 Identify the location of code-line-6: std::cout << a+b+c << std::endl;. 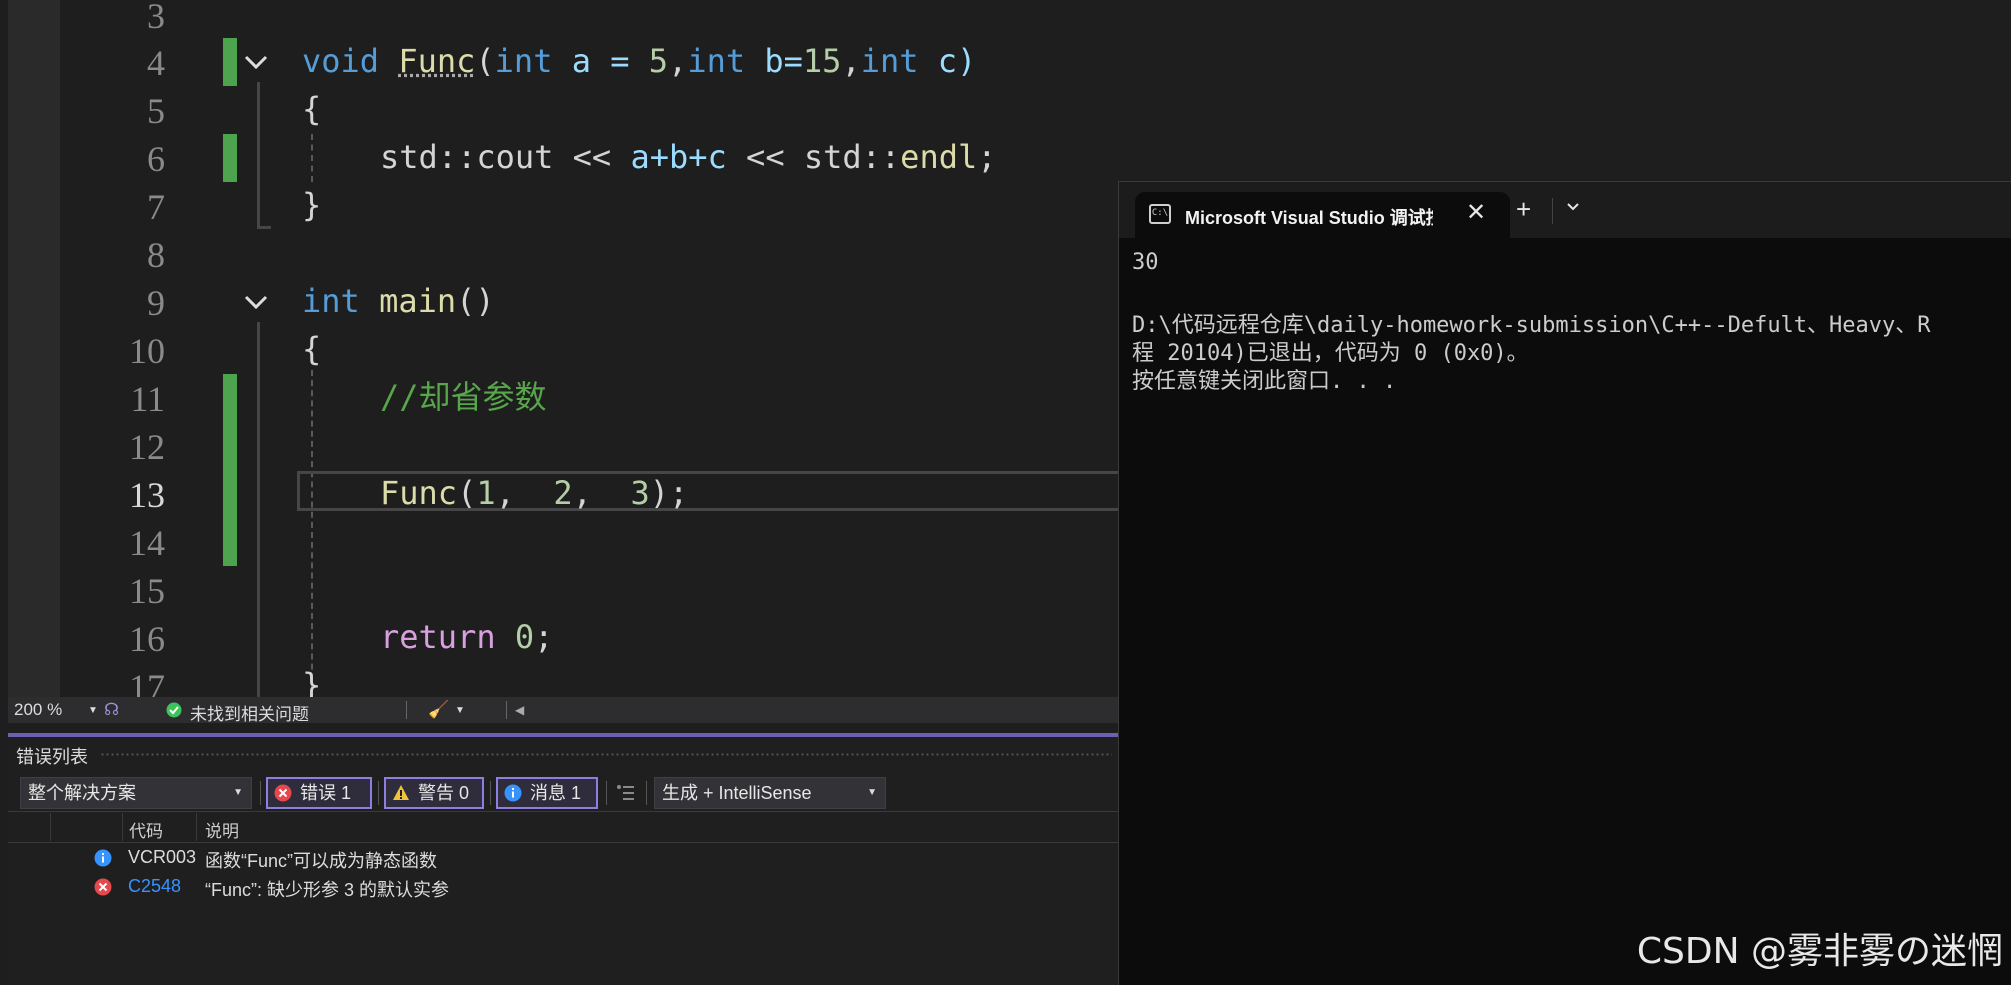
(688, 157).